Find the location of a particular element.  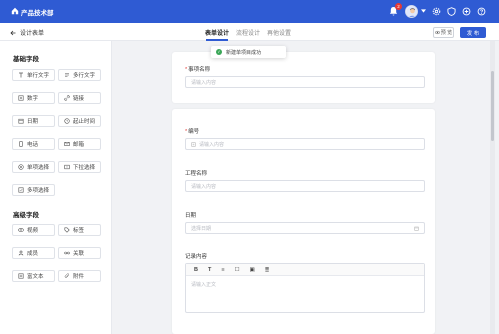

basic-fields-title: 基础字段 is located at coordinates (26, 59).